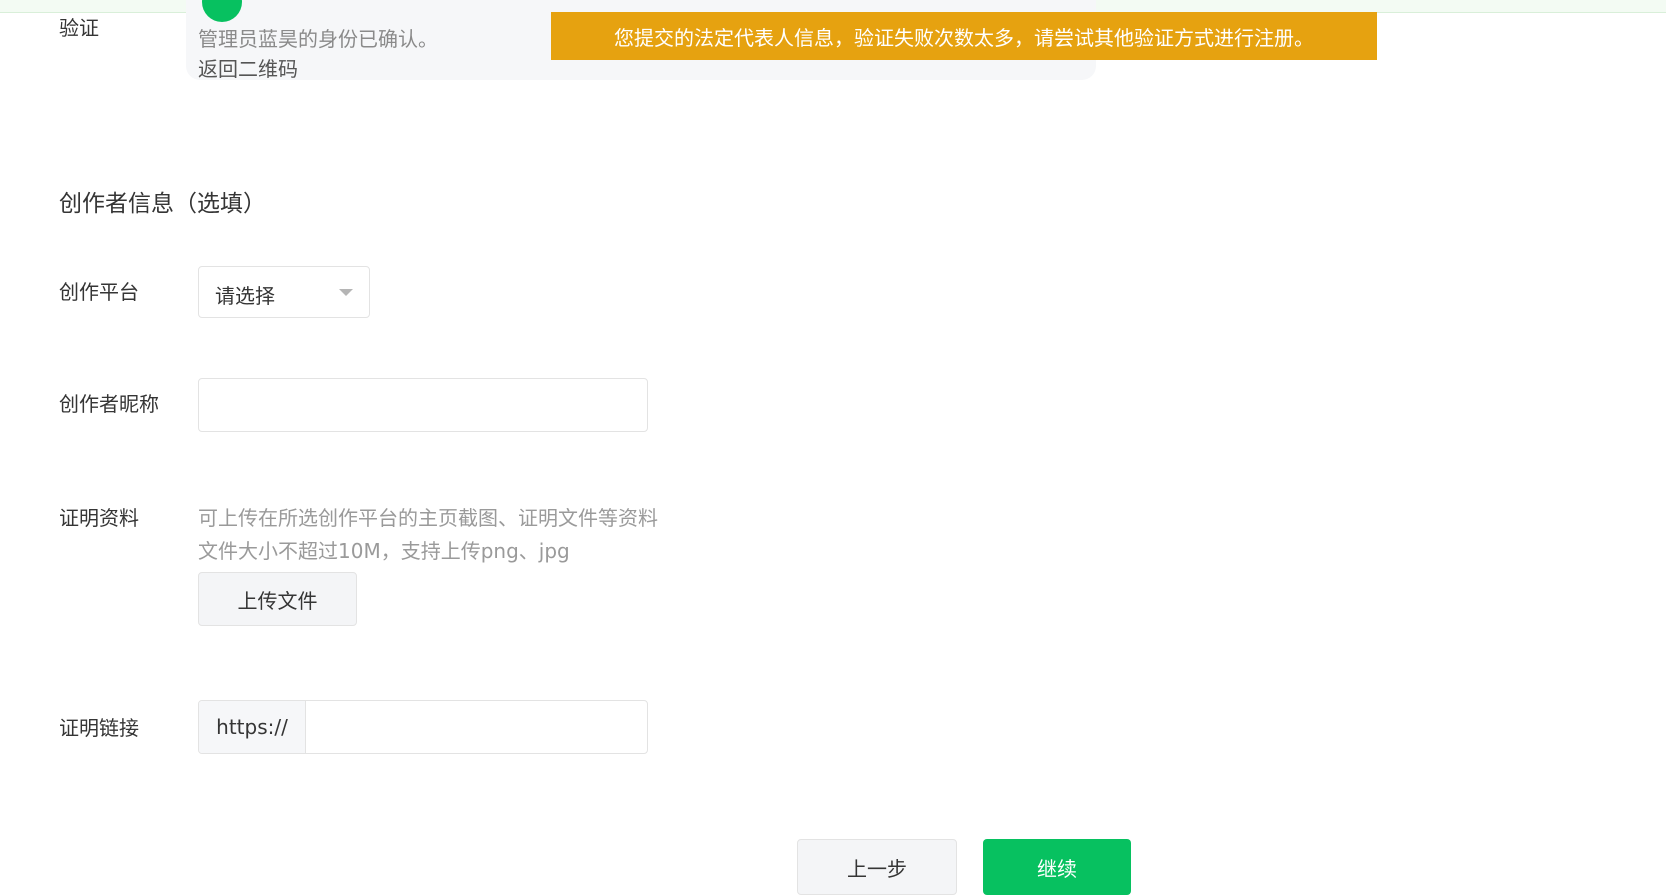 The width and height of the screenshot is (1666, 895). Describe the element at coordinates (248, 67) in the screenshot. I see `back-to-qrcode-link: 返回二维码` at that location.